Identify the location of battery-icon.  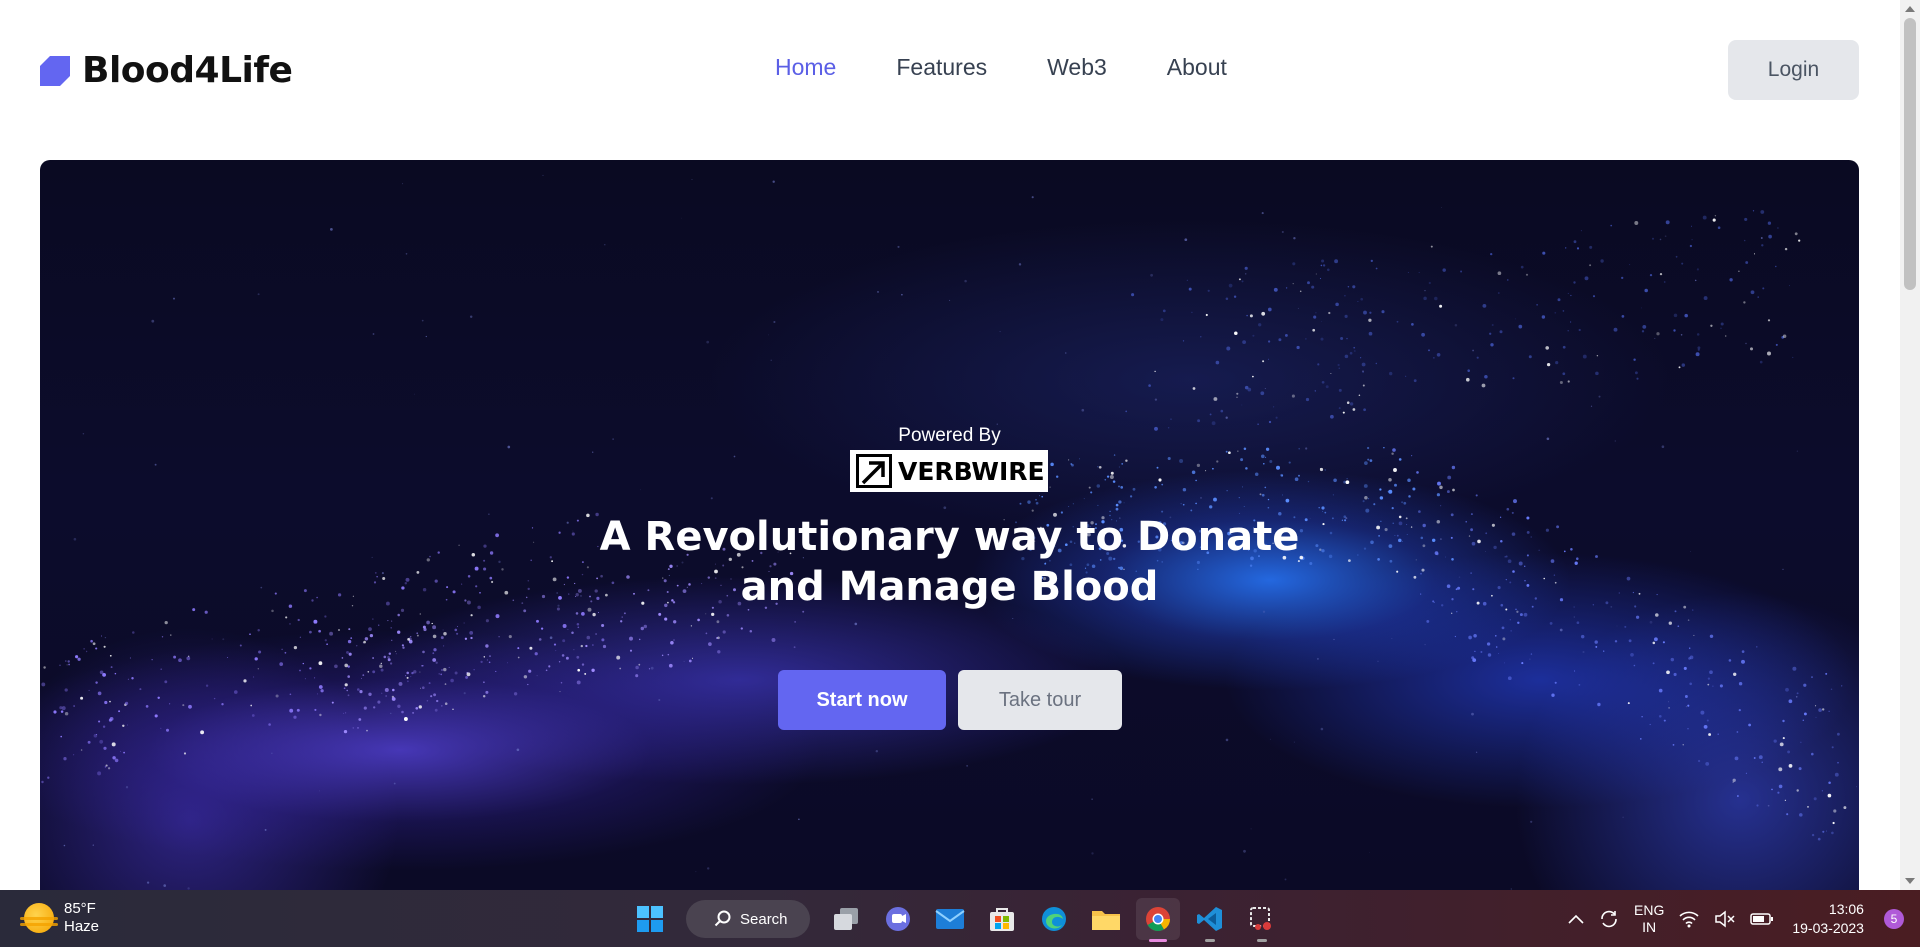
(1762, 919).